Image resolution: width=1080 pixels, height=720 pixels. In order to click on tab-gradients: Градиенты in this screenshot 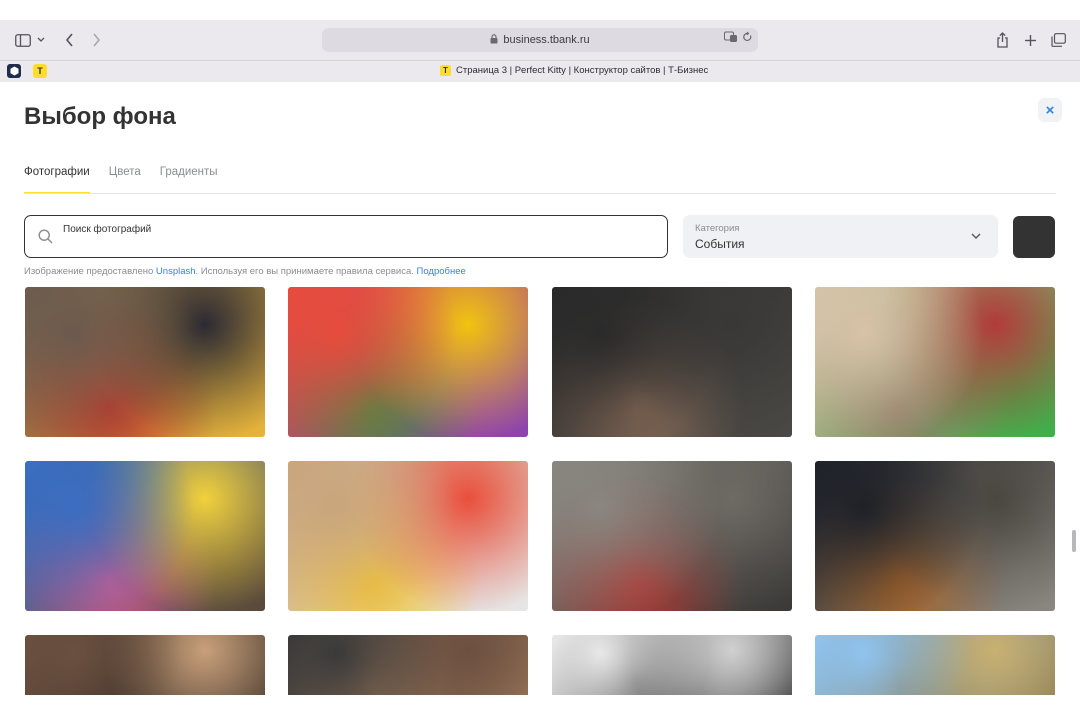, I will do `click(189, 180)`.